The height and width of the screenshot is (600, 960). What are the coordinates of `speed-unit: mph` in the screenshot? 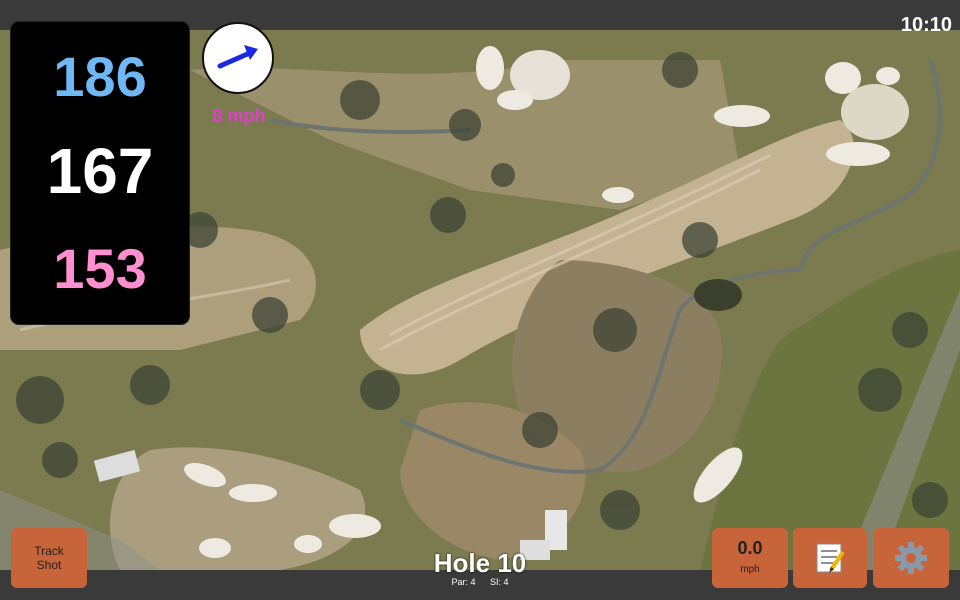 It's located at (750, 569).